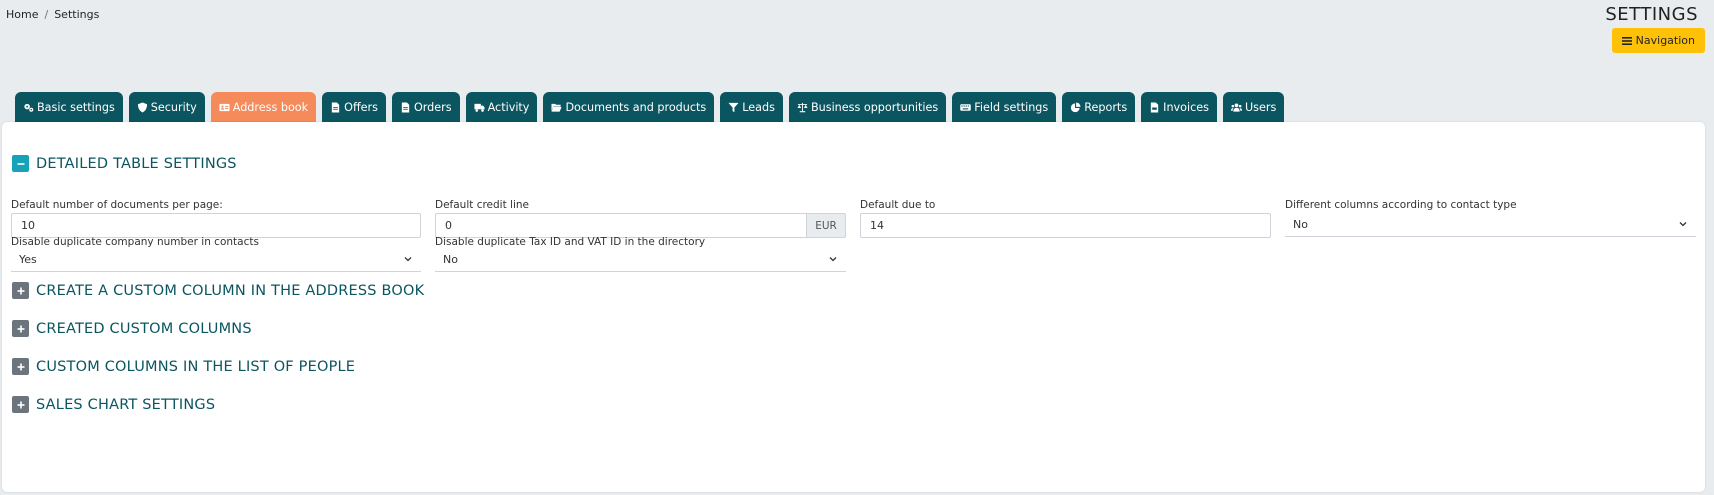 Image resolution: width=1714 pixels, height=495 pixels. I want to click on tab-leads: Leads, so click(751, 107).